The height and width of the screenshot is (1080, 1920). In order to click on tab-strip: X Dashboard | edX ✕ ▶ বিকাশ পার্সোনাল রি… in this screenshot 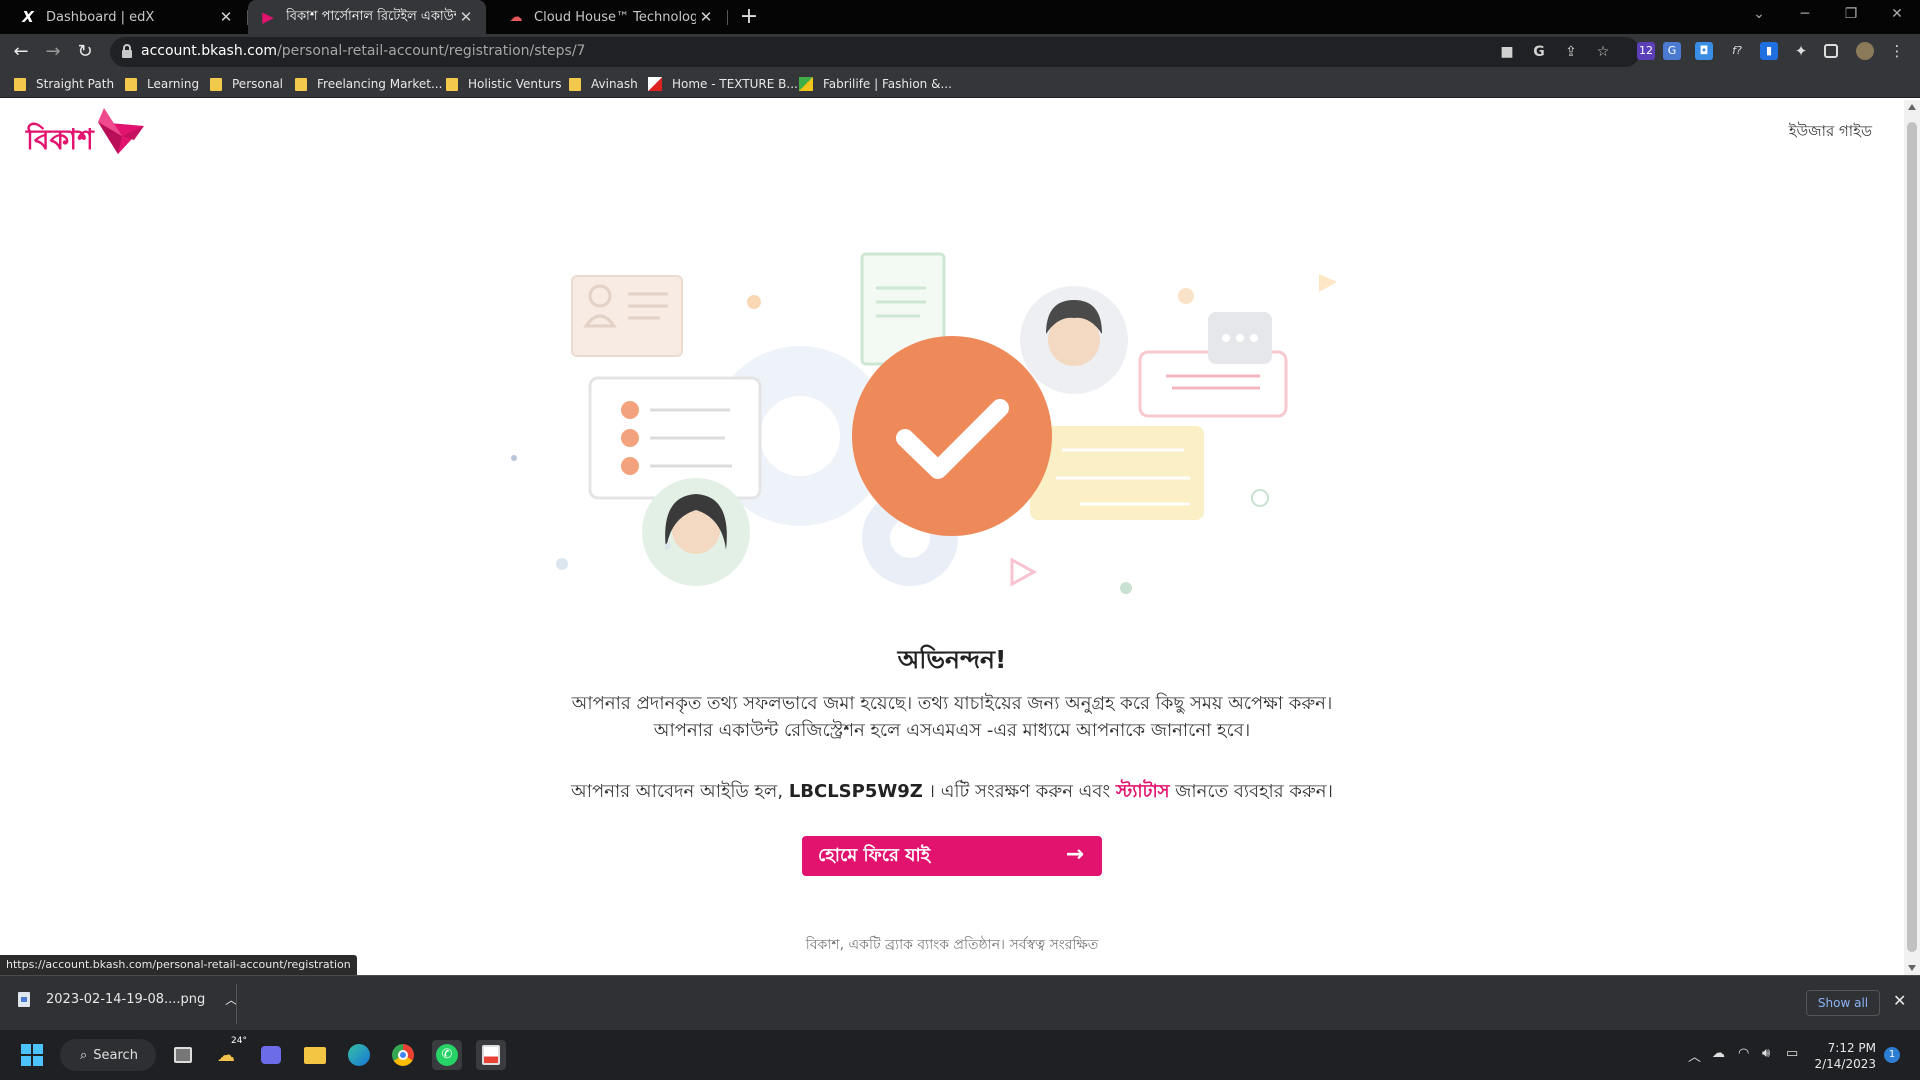, I will do `click(960, 17)`.